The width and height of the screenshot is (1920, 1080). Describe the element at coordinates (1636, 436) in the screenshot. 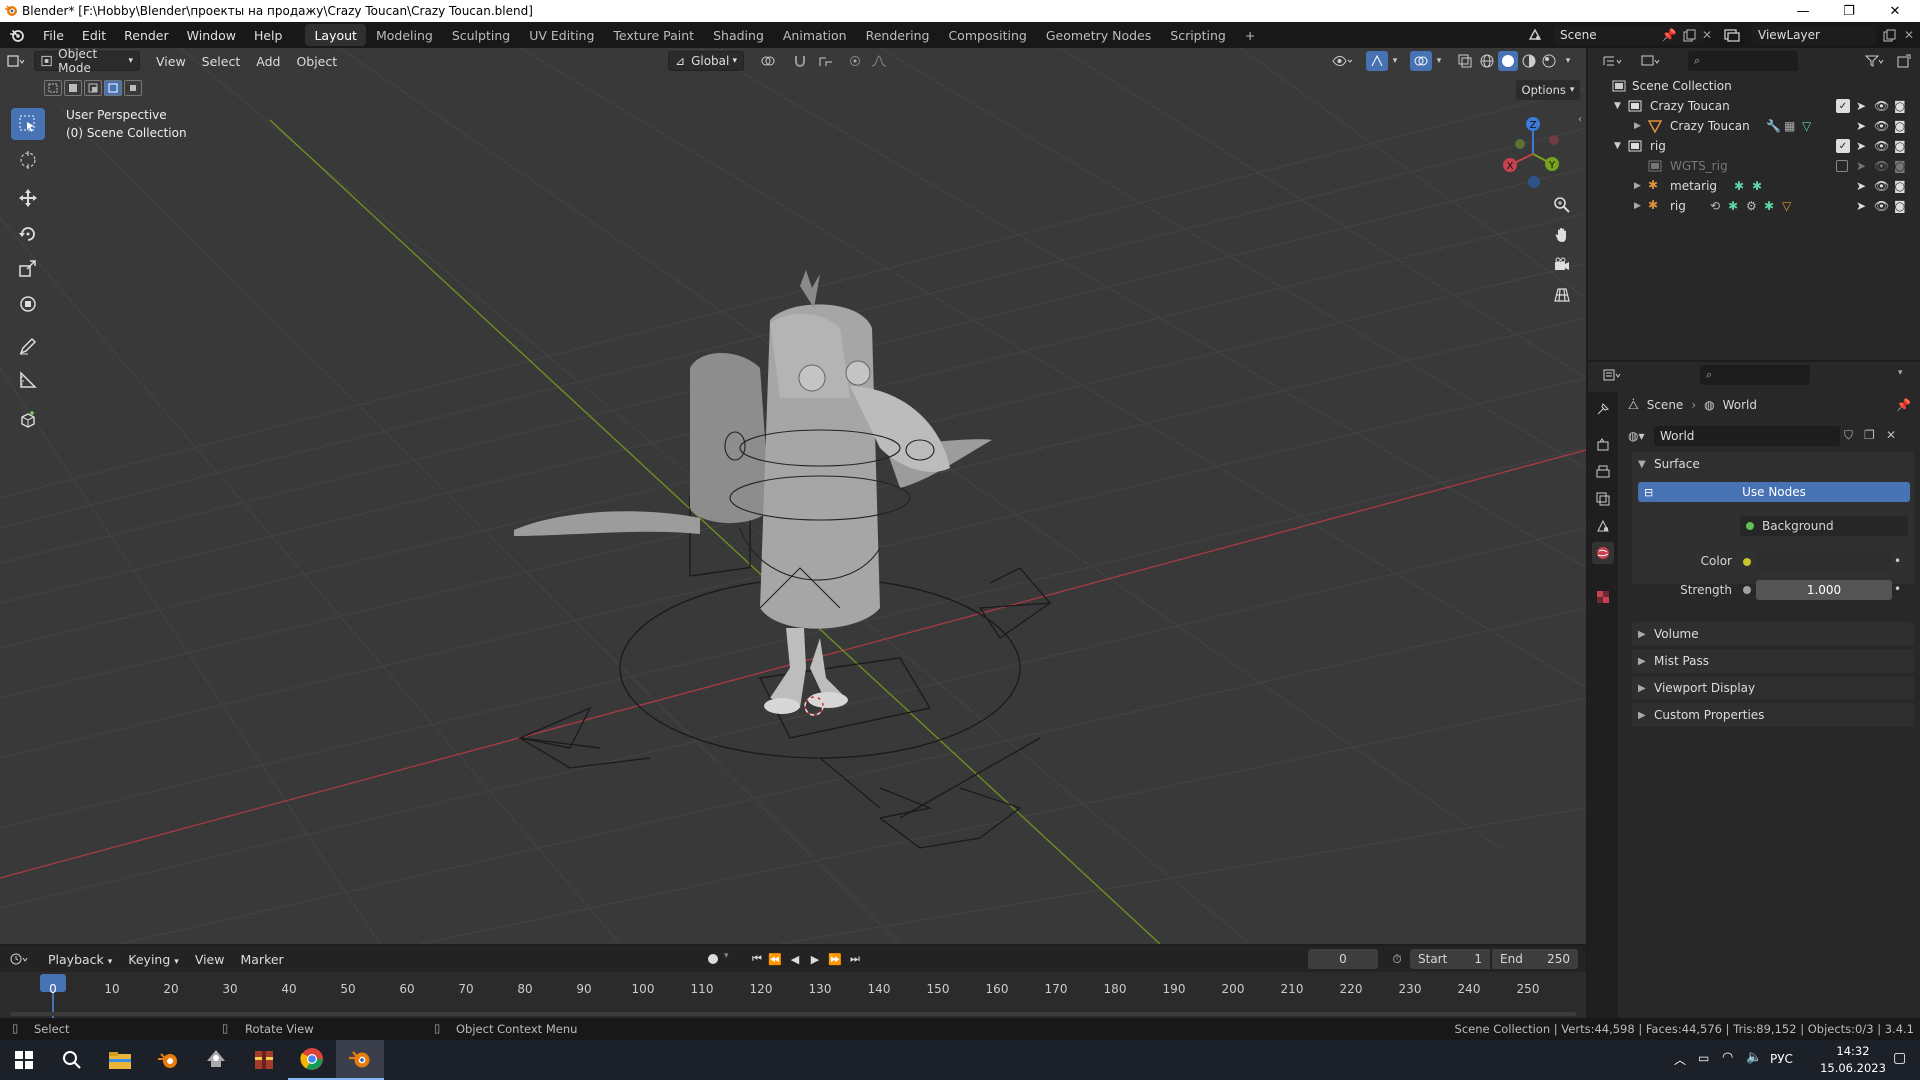

I see `world-browse-icon: ◍▾` at that location.